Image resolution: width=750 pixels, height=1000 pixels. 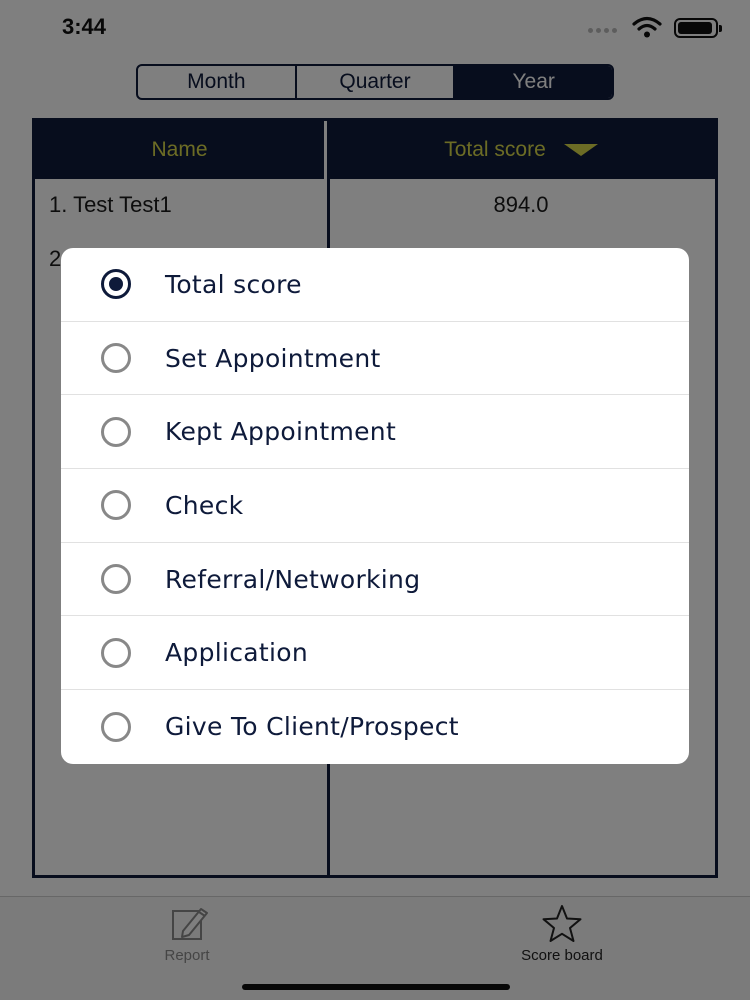 I want to click on option-give-to-client-prospect: Give To Client/Prospect, so click(x=375, y=727).